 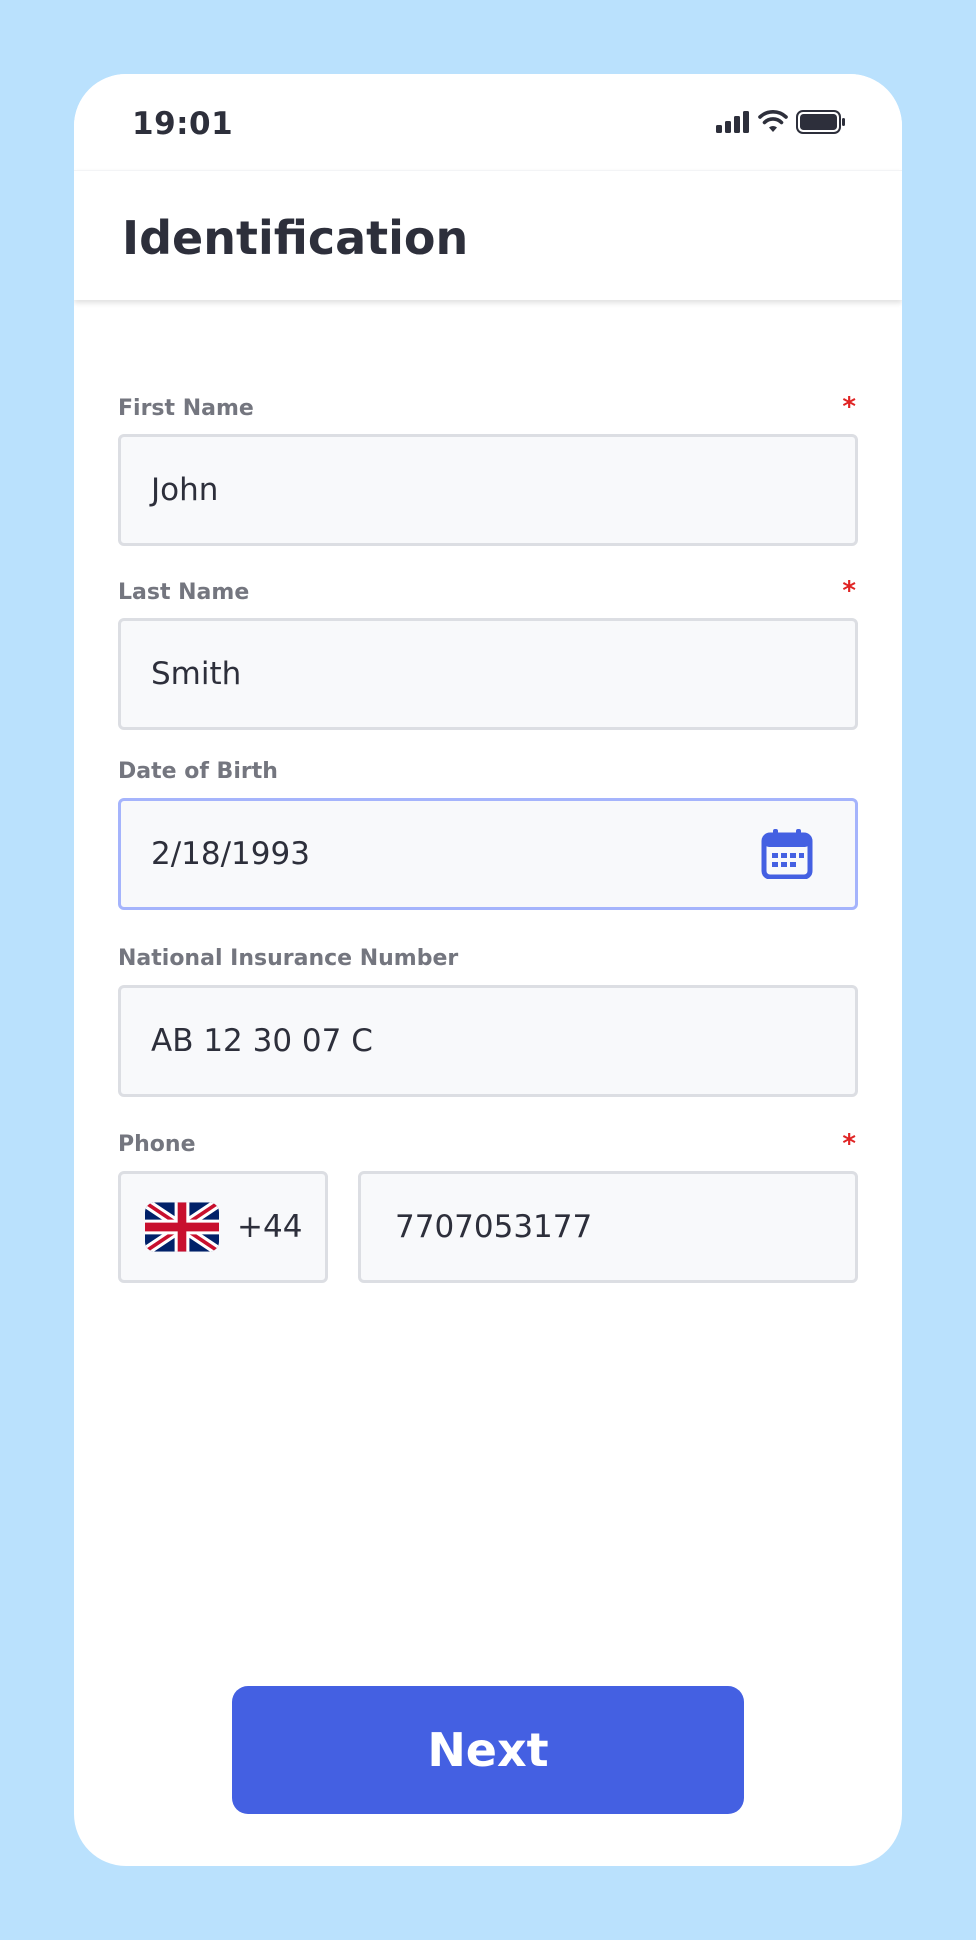 What do you see at coordinates (488, 854) in the screenshot?
I see `dob-input: 2/18/1993` at bounding box center [488, 854].